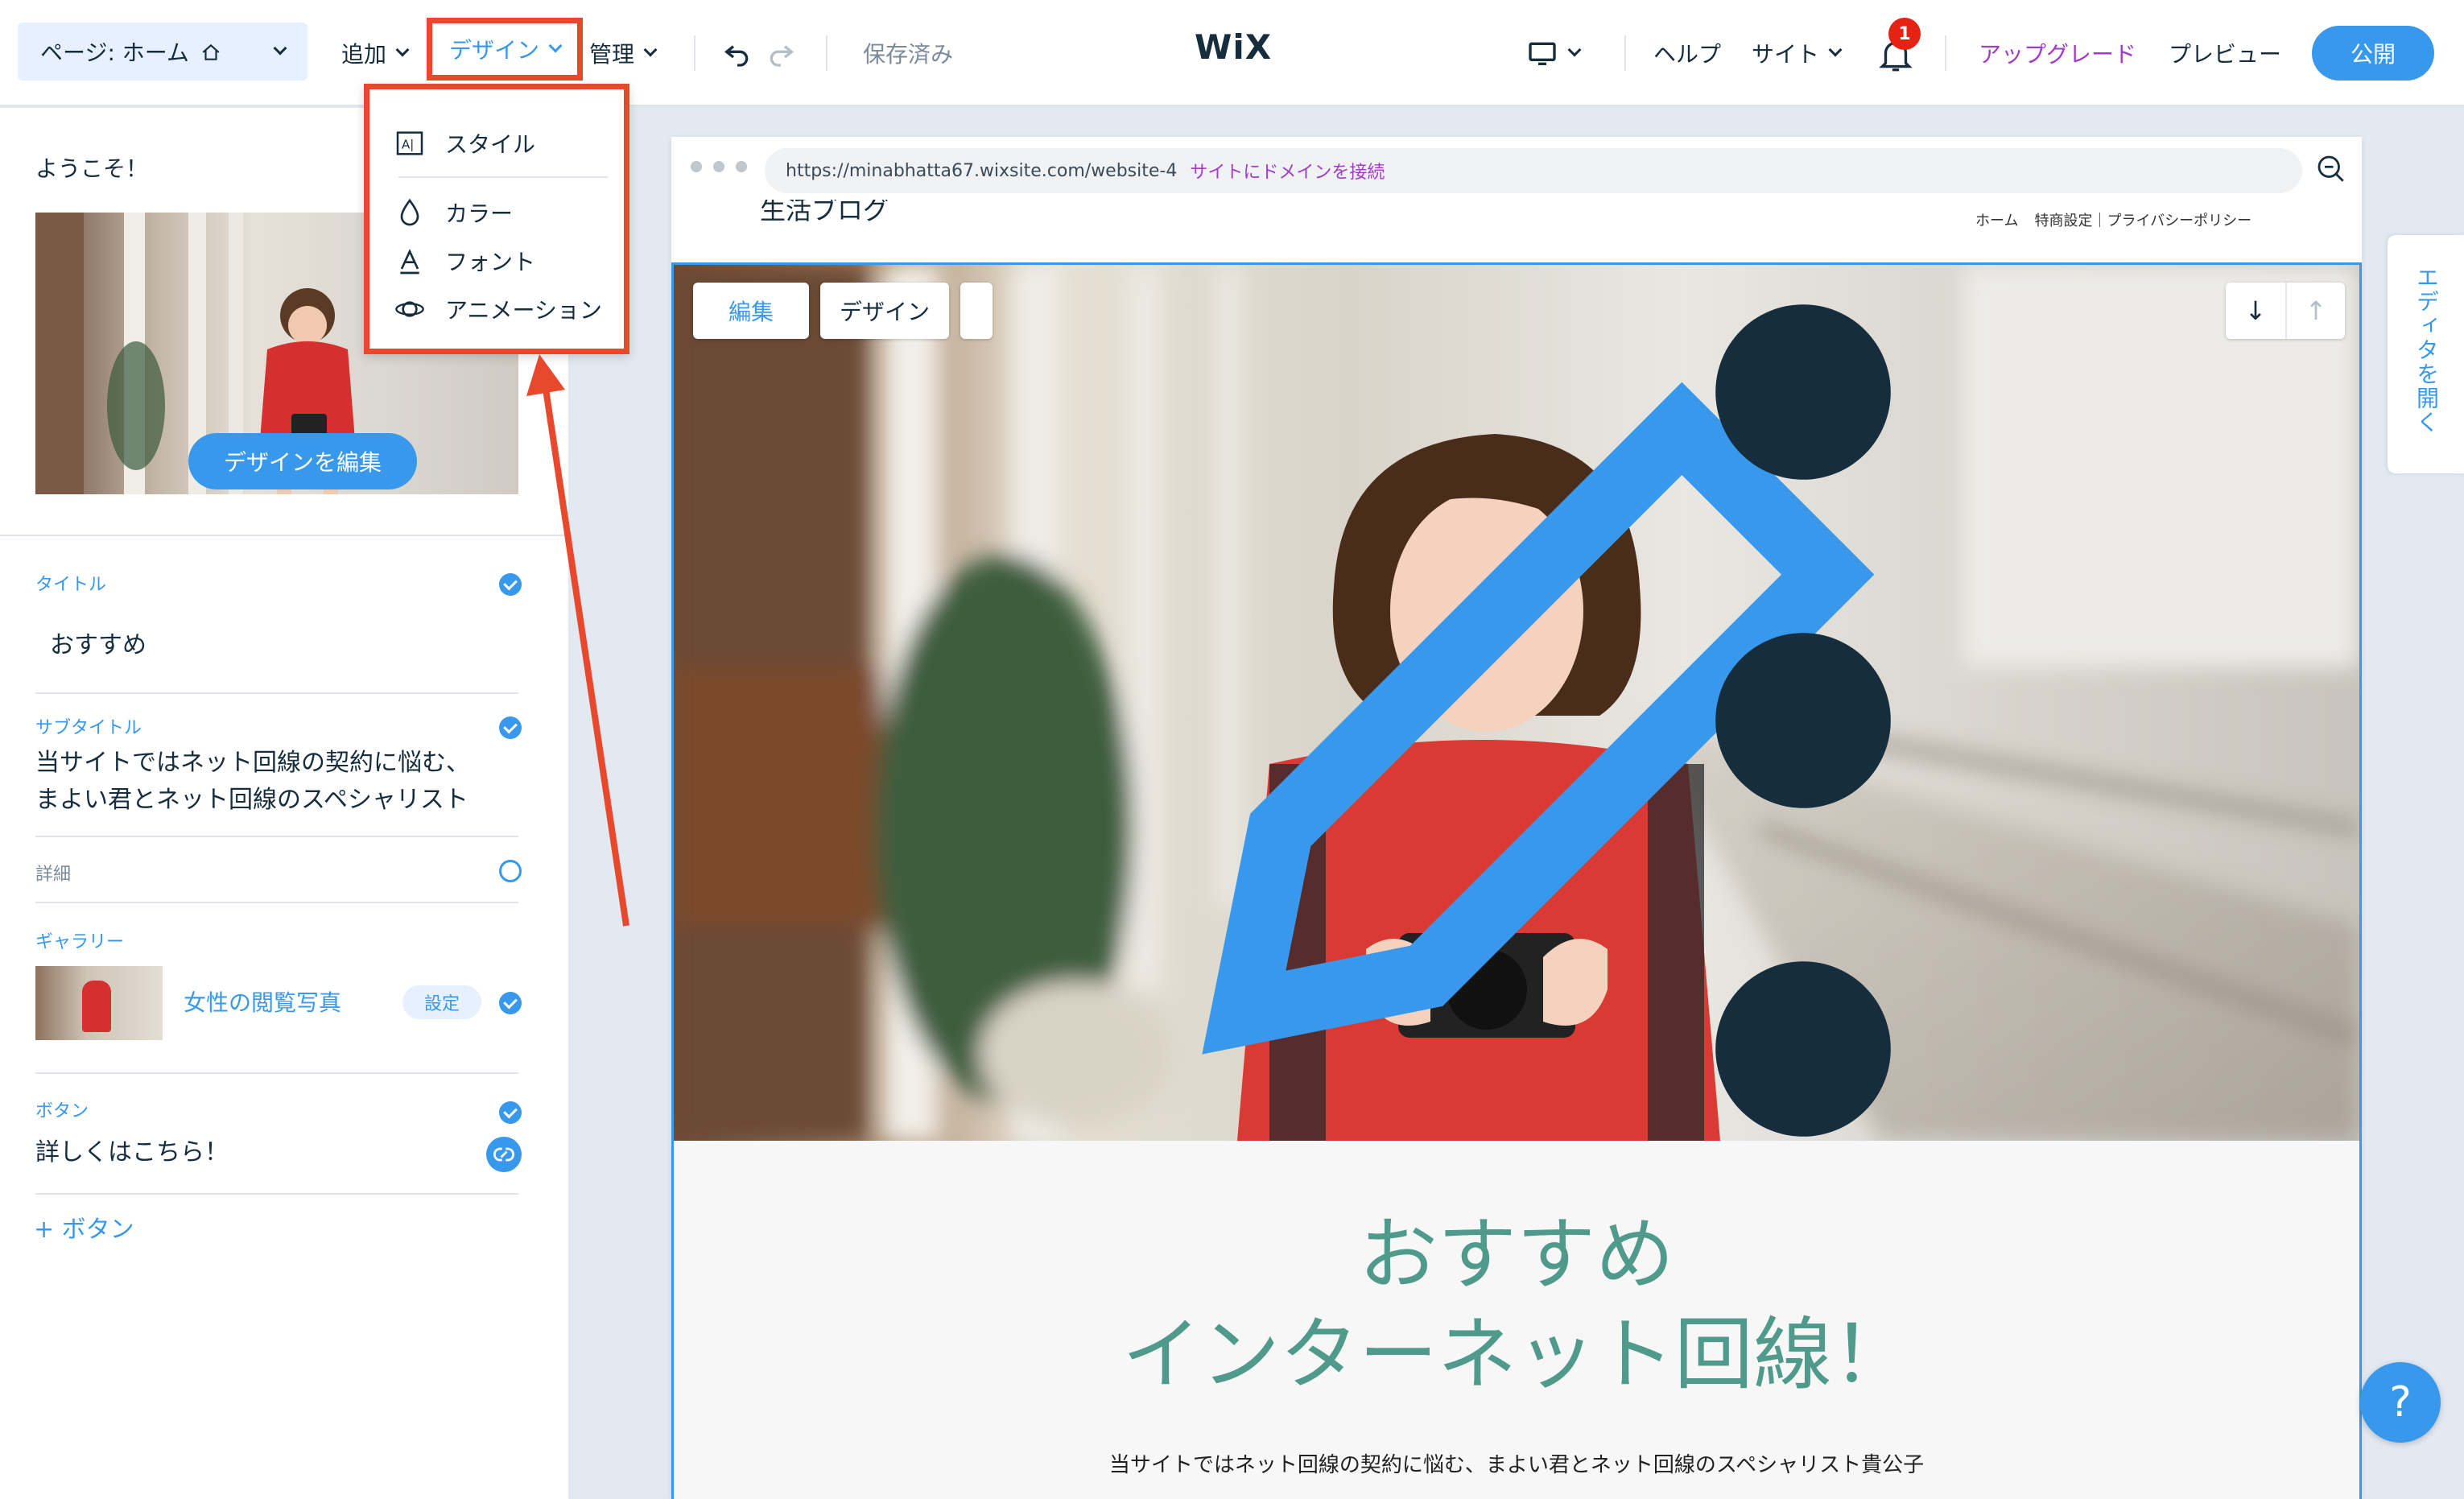 Image resolution: width=2464 pixels, height=1499 pixels. Describe the element at coordinates (364, 55) in the screenshot. I see `add-menu-label: 追加` at that location.